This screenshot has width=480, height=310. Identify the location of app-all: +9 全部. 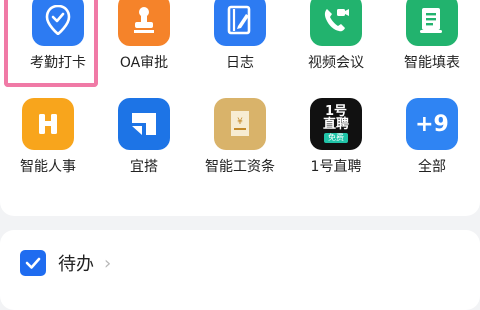
(432, 137).